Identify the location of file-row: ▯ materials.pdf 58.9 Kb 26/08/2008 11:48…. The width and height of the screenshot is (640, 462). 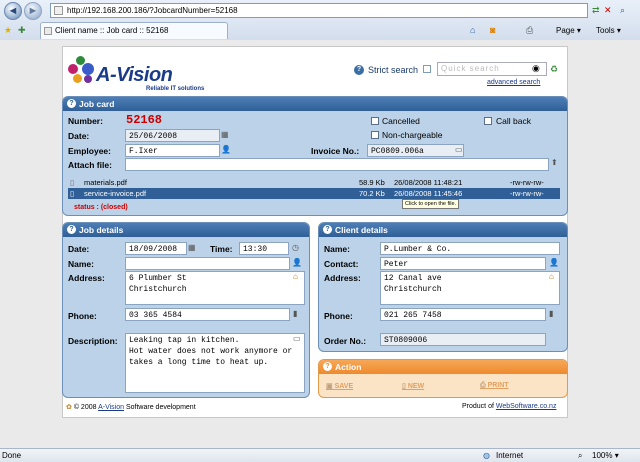
(314, 182).